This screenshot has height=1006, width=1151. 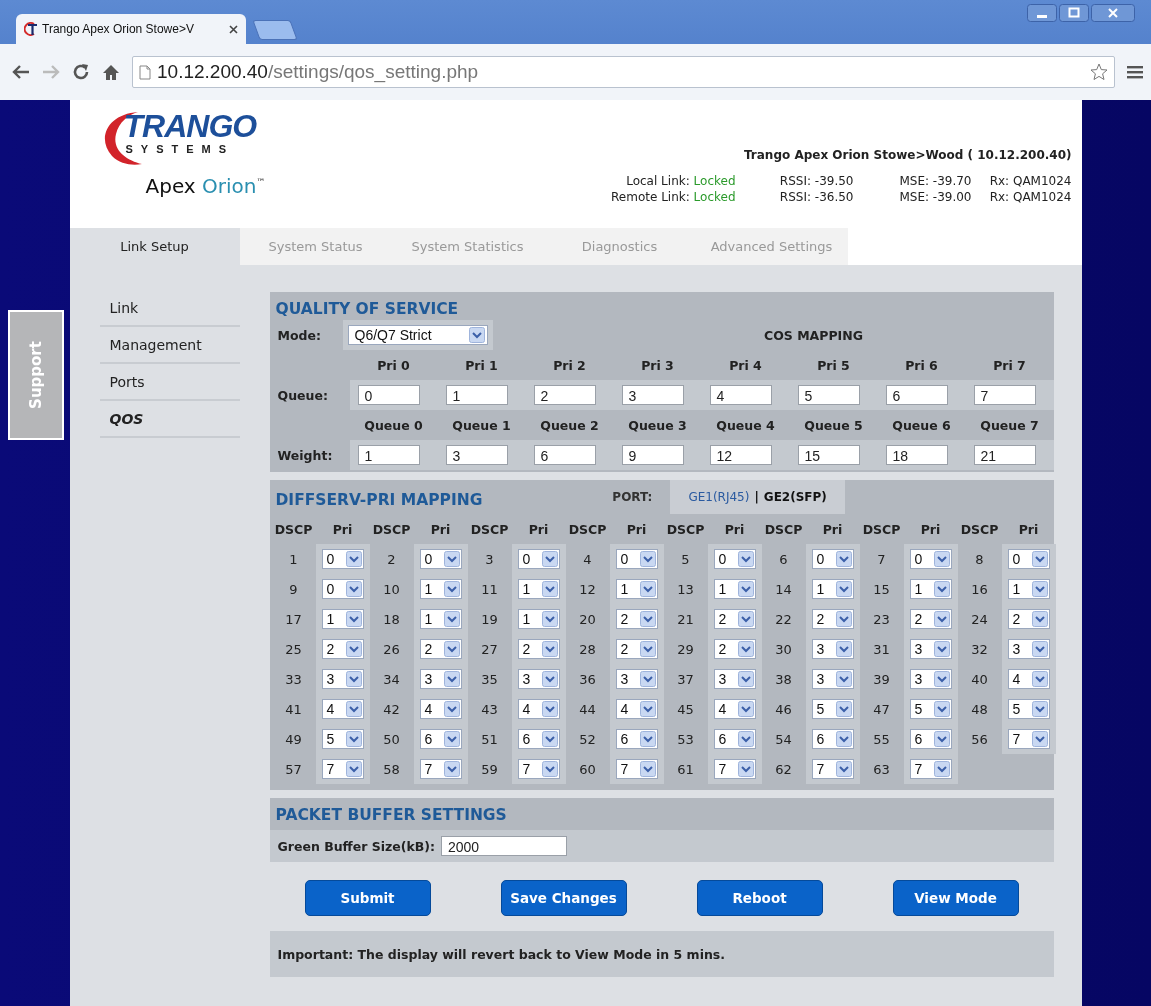 I want to click on action-button: View Mode, so click(x=955, y=898).